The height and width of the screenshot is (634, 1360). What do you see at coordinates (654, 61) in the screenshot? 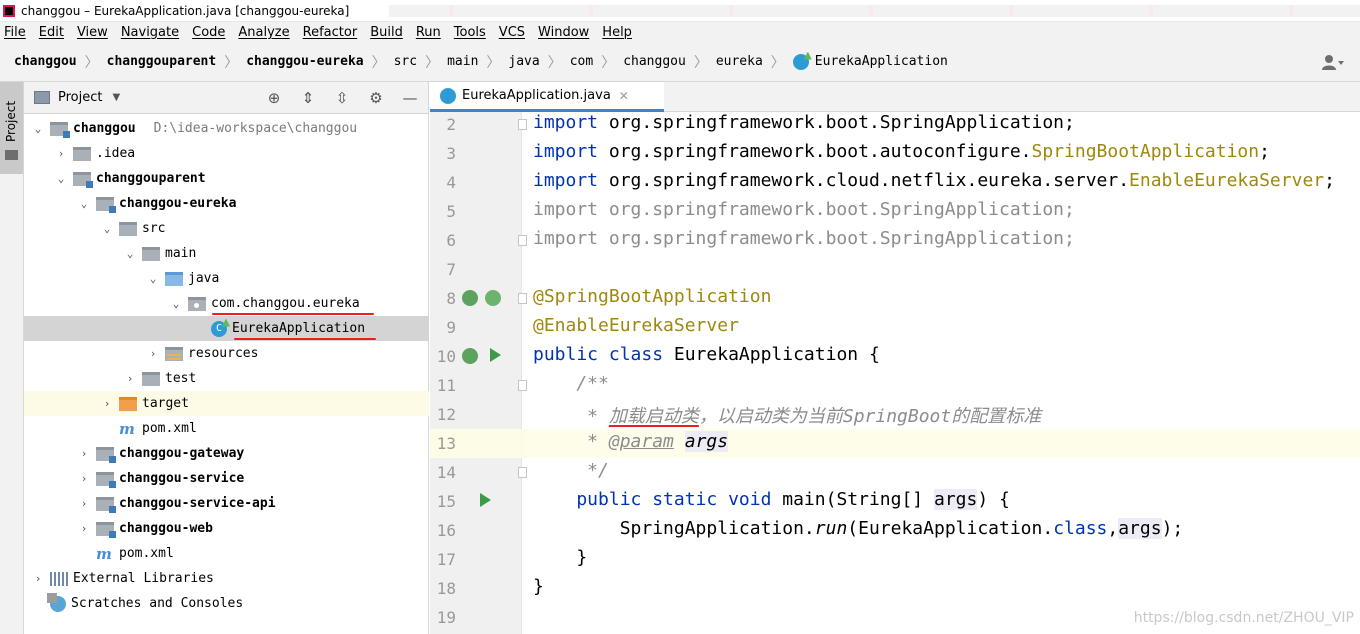
I see `breadcrumb-changgou-pkg: changgou` at bounding box center [654, 61].